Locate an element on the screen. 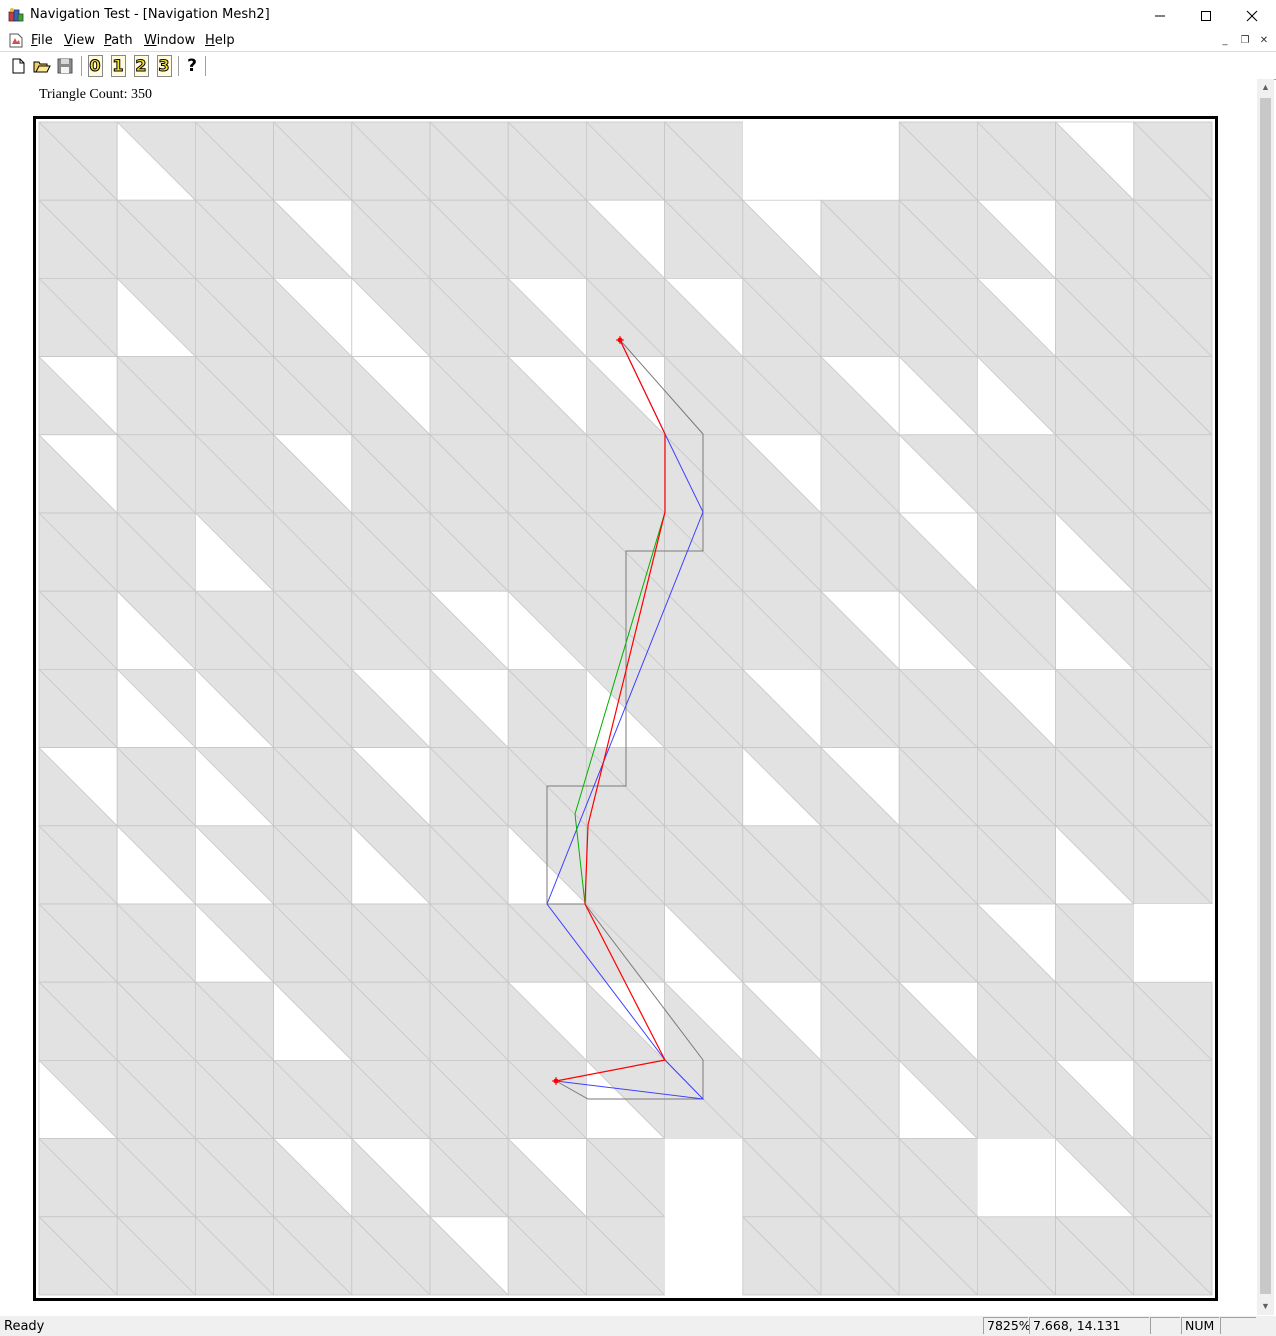  save-disk-icon is located at coordinates (65, 66).